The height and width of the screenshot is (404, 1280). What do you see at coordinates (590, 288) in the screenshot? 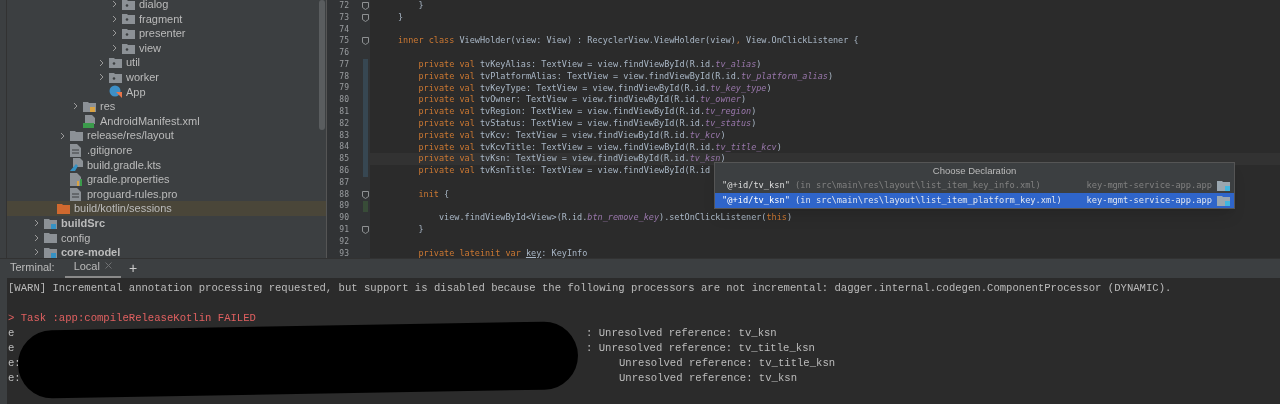
I see `terminal-line: [WARN] Incremental annotation processing requested, but support is disabled because the following processors are not incremental: dagger.internal.codegen.ComponentProcessor (DYNAMIC).` at bounding box center [590, 288].